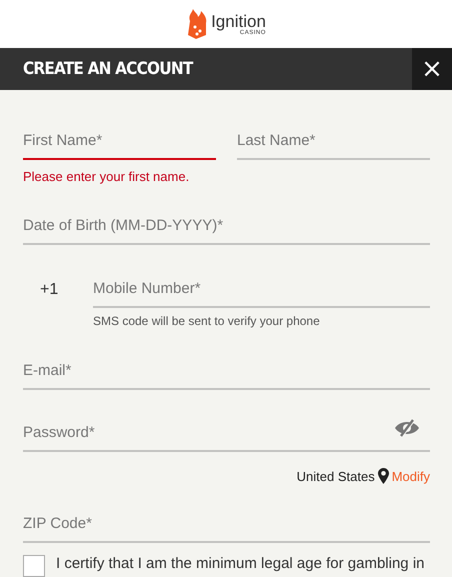 The height and width of the screenshot is (577, 452). Describe the element at coordinates (238, 21) in the screenshot. I see `logo-wordmark: Ignition` at that location.